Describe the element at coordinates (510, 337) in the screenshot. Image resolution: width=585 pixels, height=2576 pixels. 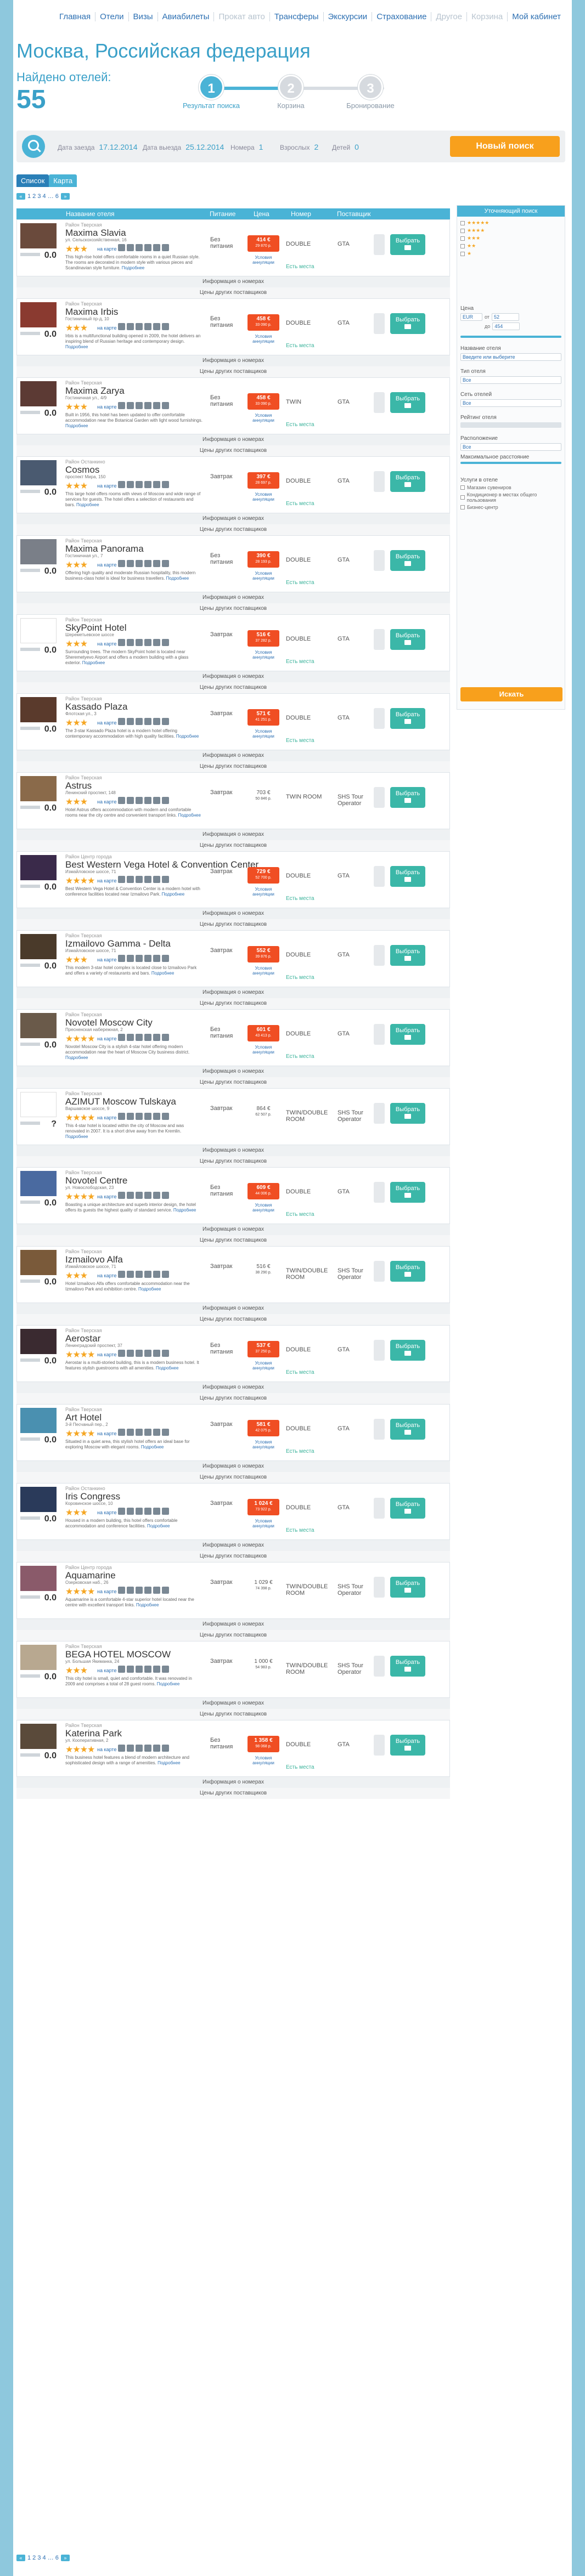
I see `price-slider` at that location.